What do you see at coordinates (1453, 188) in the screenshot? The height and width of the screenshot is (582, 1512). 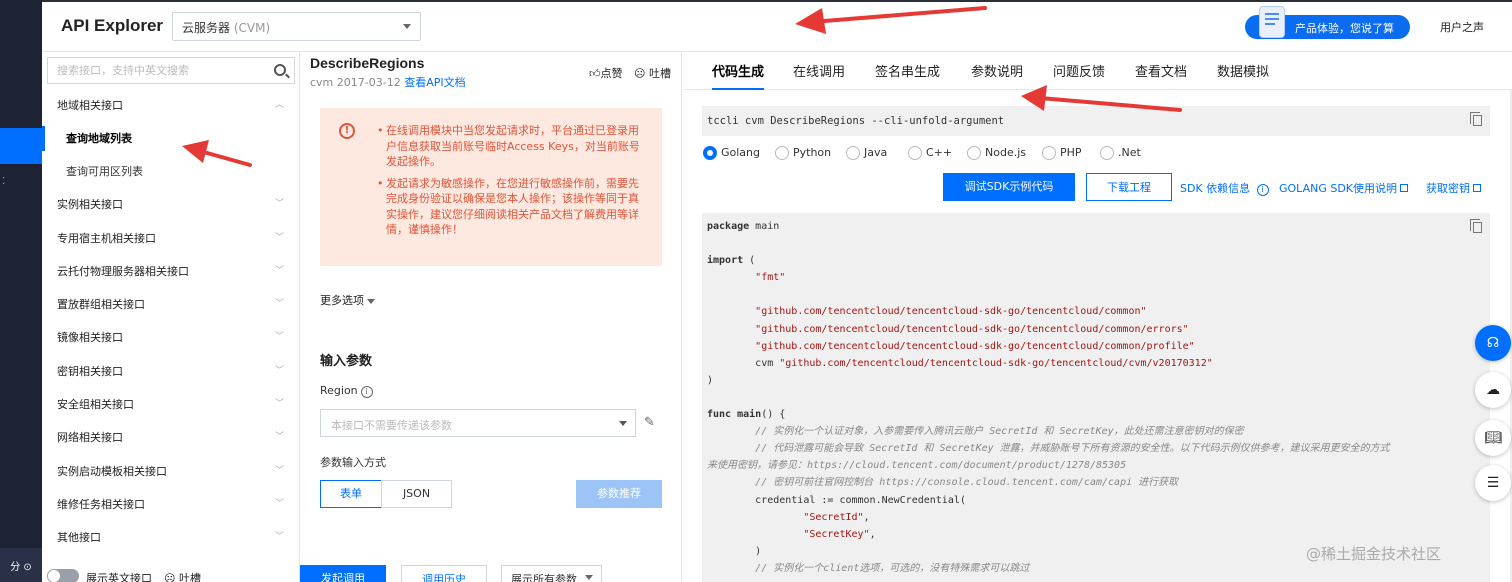 I see `get-key-link: 获取密钥` at bounding box center [1453, 188].